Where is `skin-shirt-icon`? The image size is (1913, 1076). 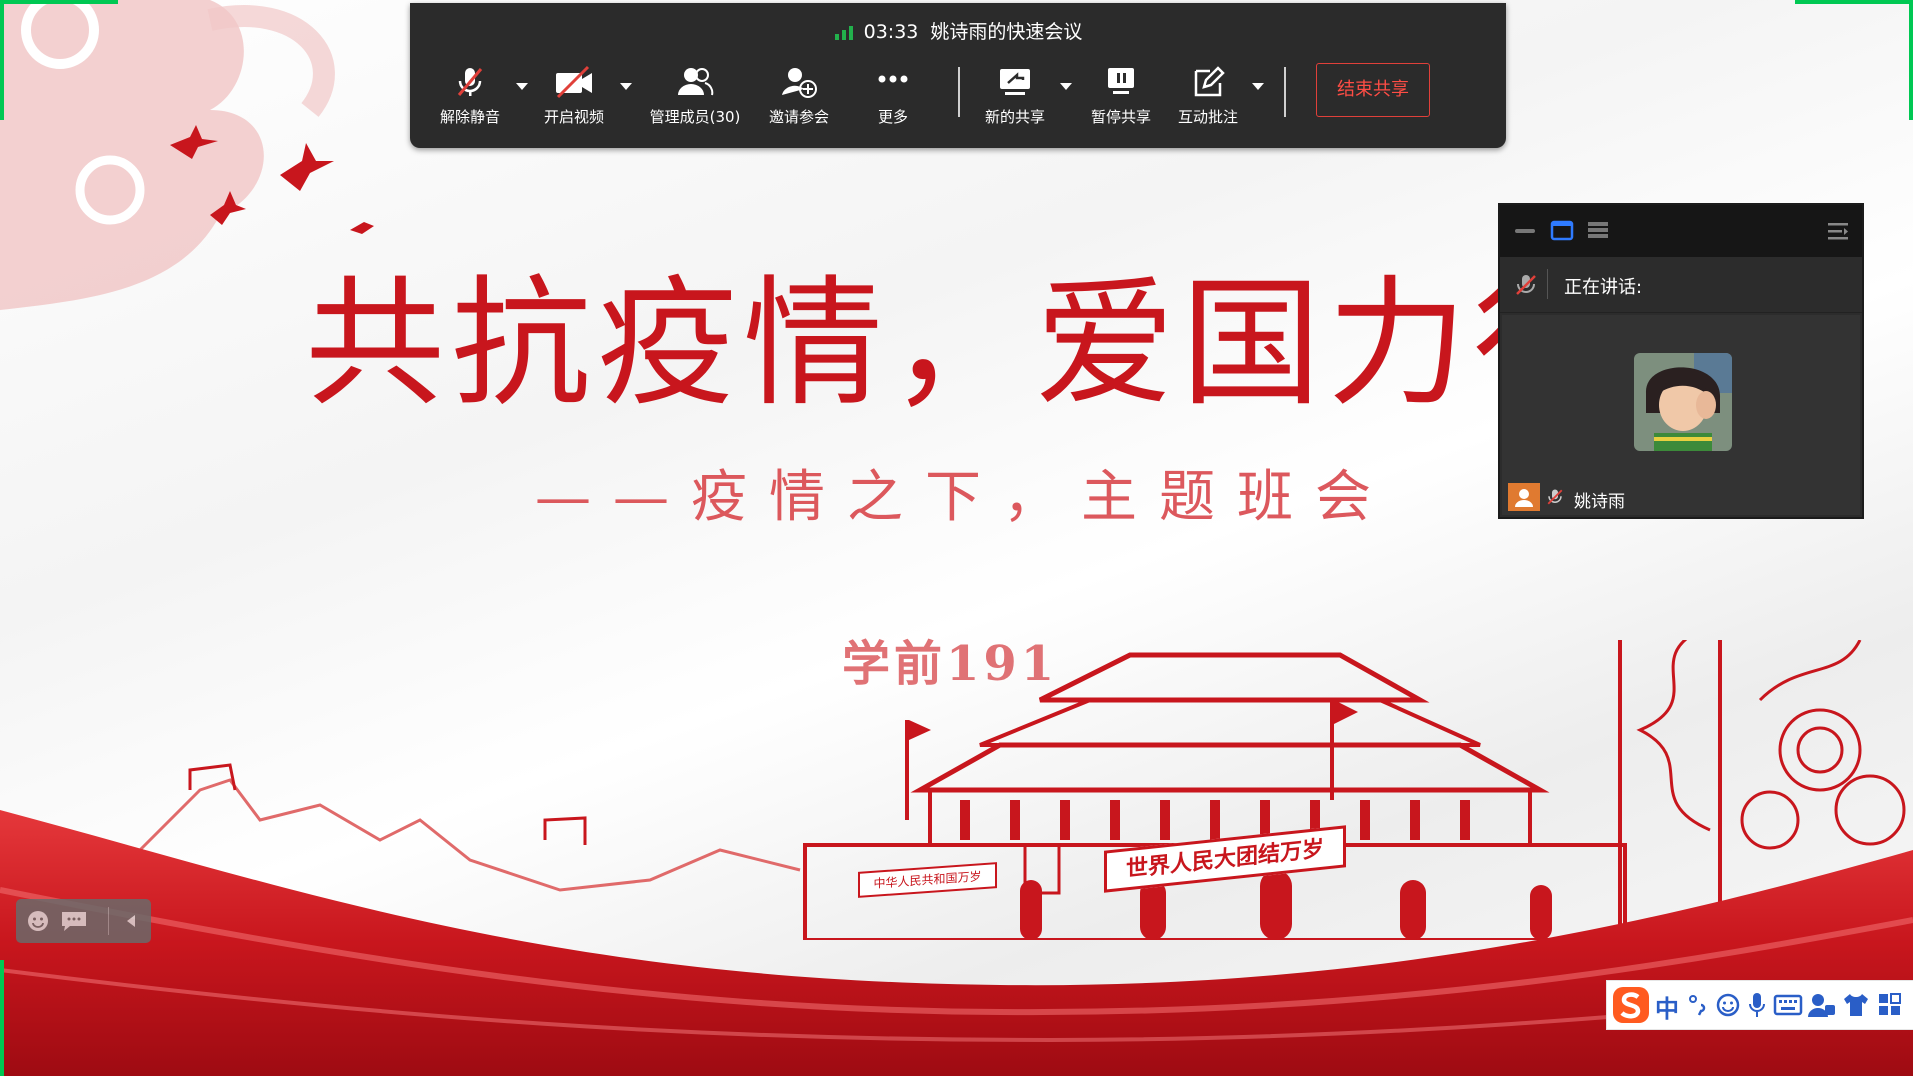
skin-shirt-icon is located at coordinates (1856, 1005).